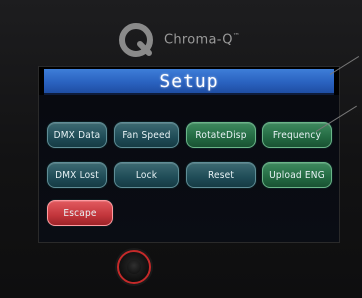 Image resolution: width=362 pixels, height=298 pixels. Describe the element at coordinates (221, 175) in the screenshot. I see `reset-button: Reset` at that location.